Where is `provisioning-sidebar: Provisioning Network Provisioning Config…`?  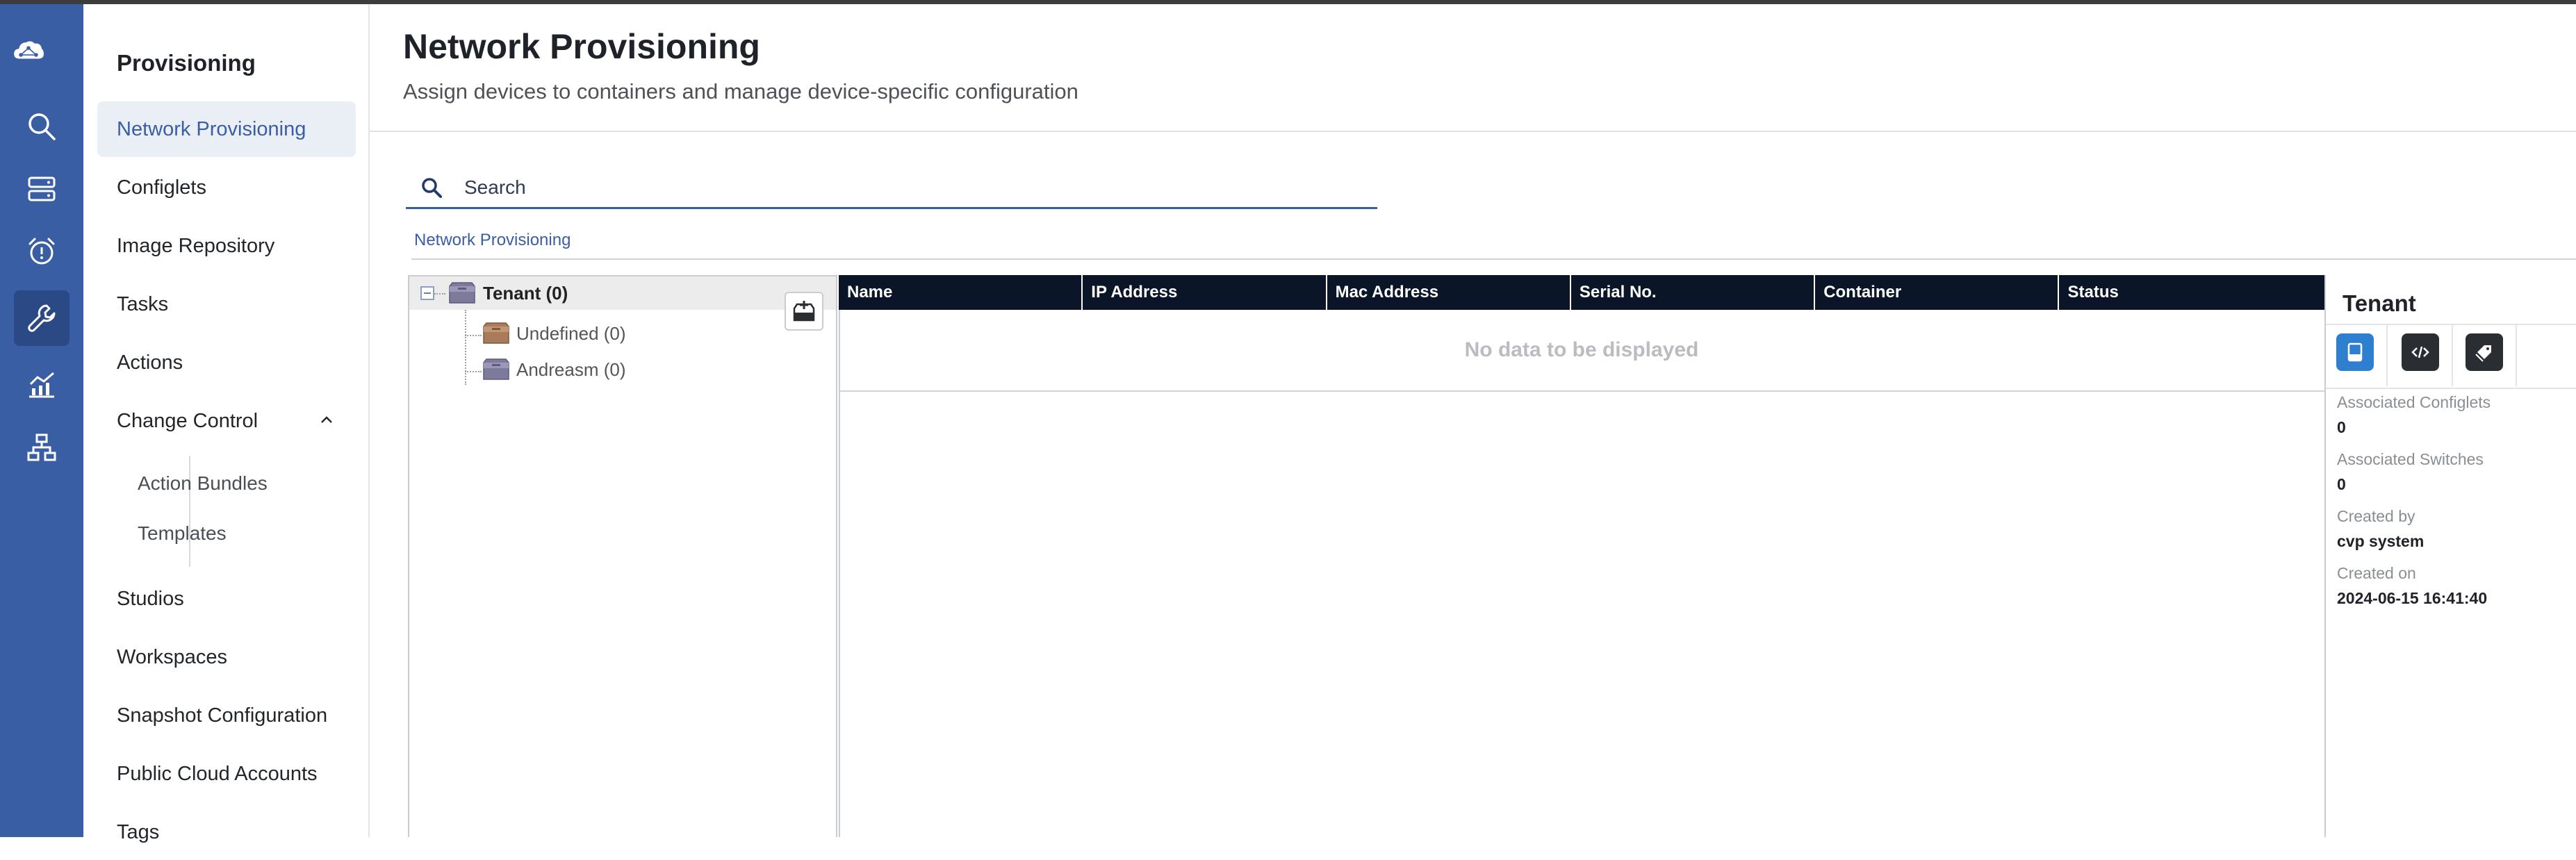 provisioning-sidebar: Provisioning Network Provisioning Config… is located at coordinates (226, 424).